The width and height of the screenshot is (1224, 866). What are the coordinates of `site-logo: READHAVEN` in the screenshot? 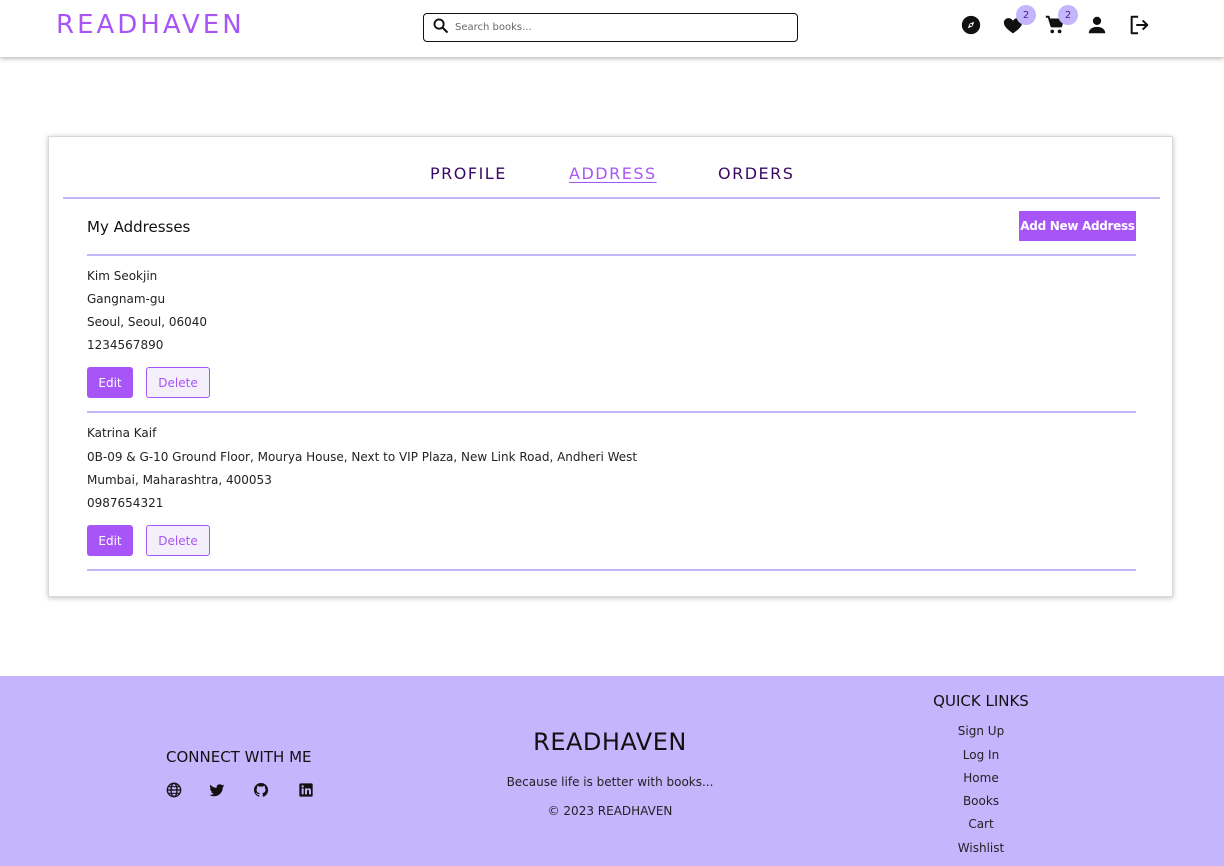 It's located at (150, 25).